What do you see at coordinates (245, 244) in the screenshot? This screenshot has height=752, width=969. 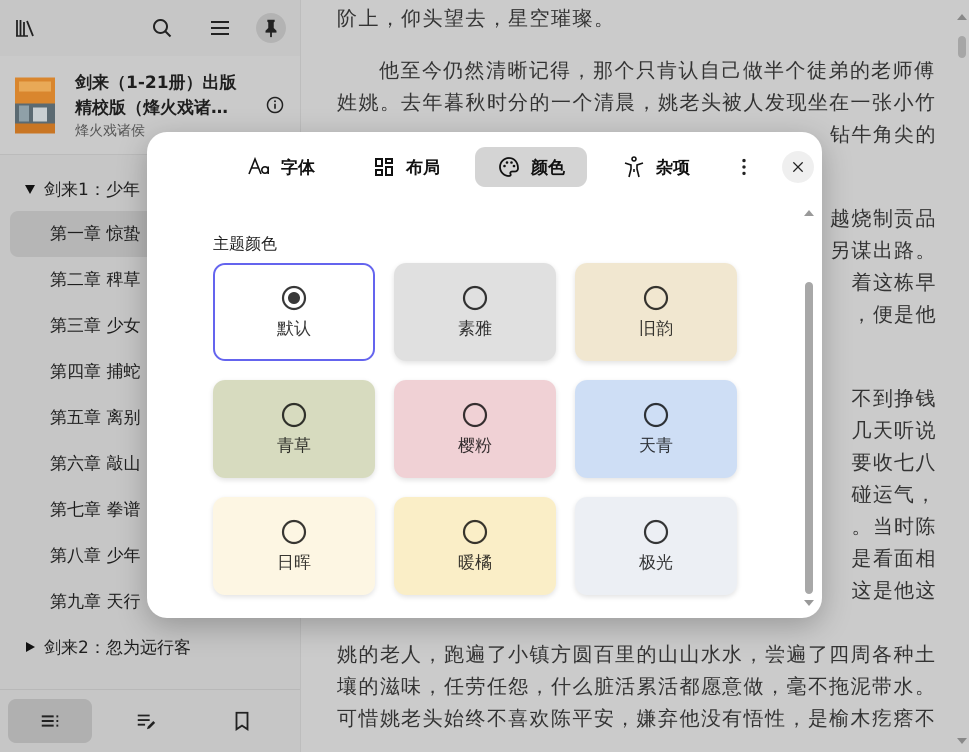 I see `section-title: 主题颜色` at bounding box center [245, 244].